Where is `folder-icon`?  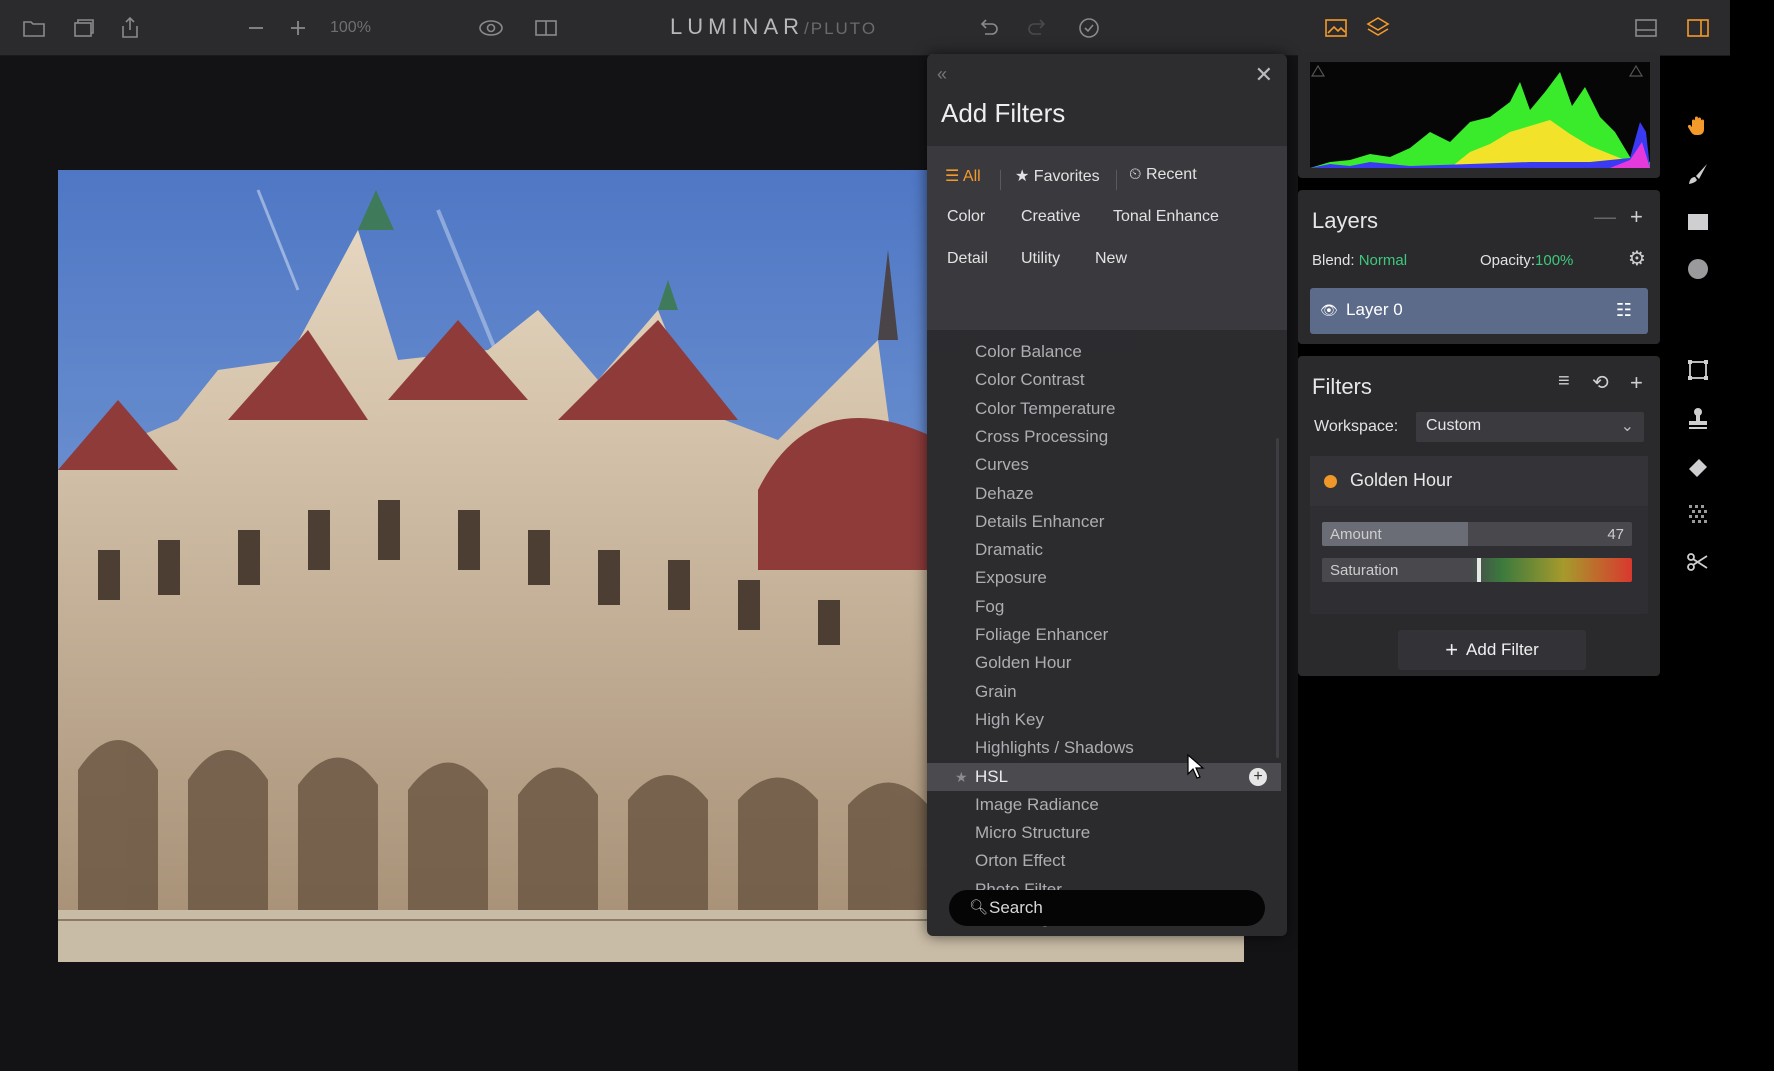 folder-icon is located at coordinates (34, 28).